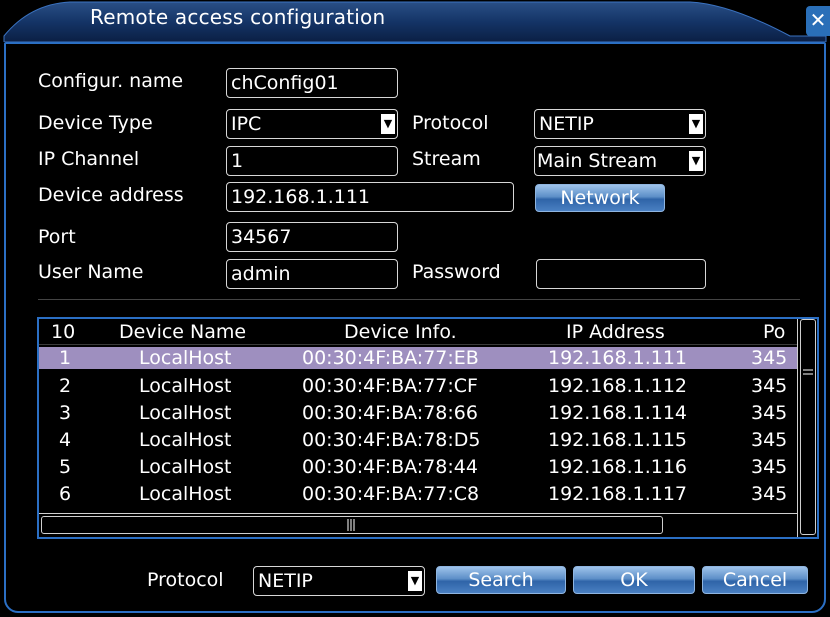 The width and height of the screenshot is (830, 617). What do you see at coordinates (774, 332) in the screenshot?
I see `column-header-port: Po` at bounding box center [774, 332].